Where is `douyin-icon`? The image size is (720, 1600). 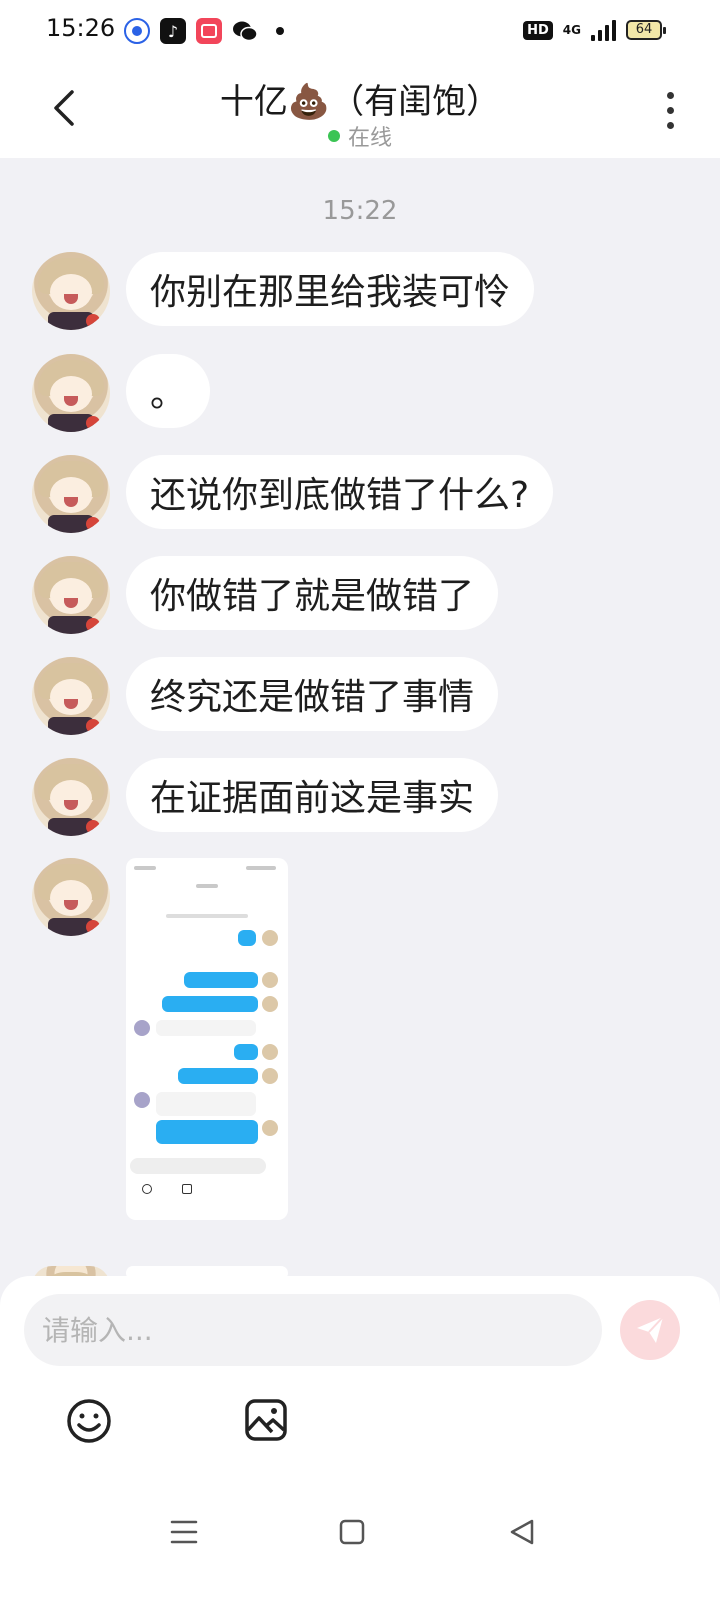 douyin-icon is located at coordinates (173, 31).